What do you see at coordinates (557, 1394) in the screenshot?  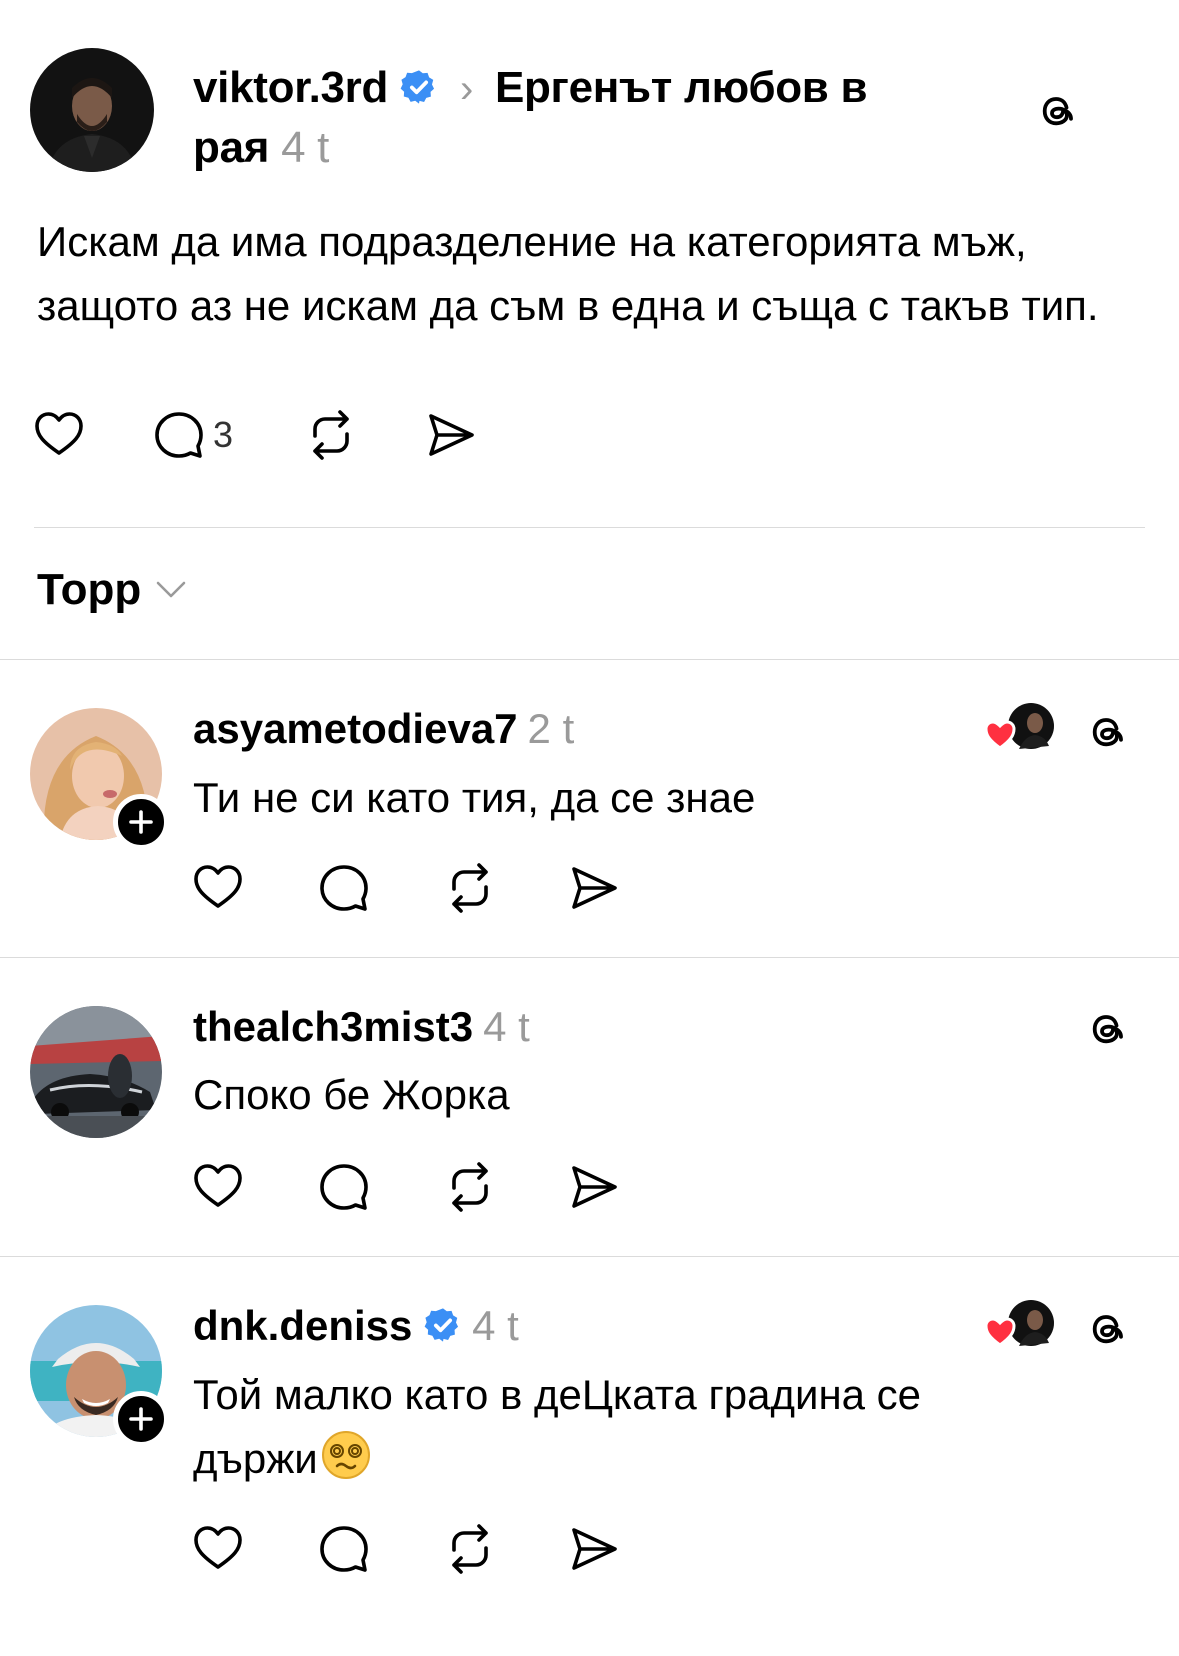 I see `reply-text-line-1: Той малко като в деЦката градина се` at bounding box center [557, 1394].